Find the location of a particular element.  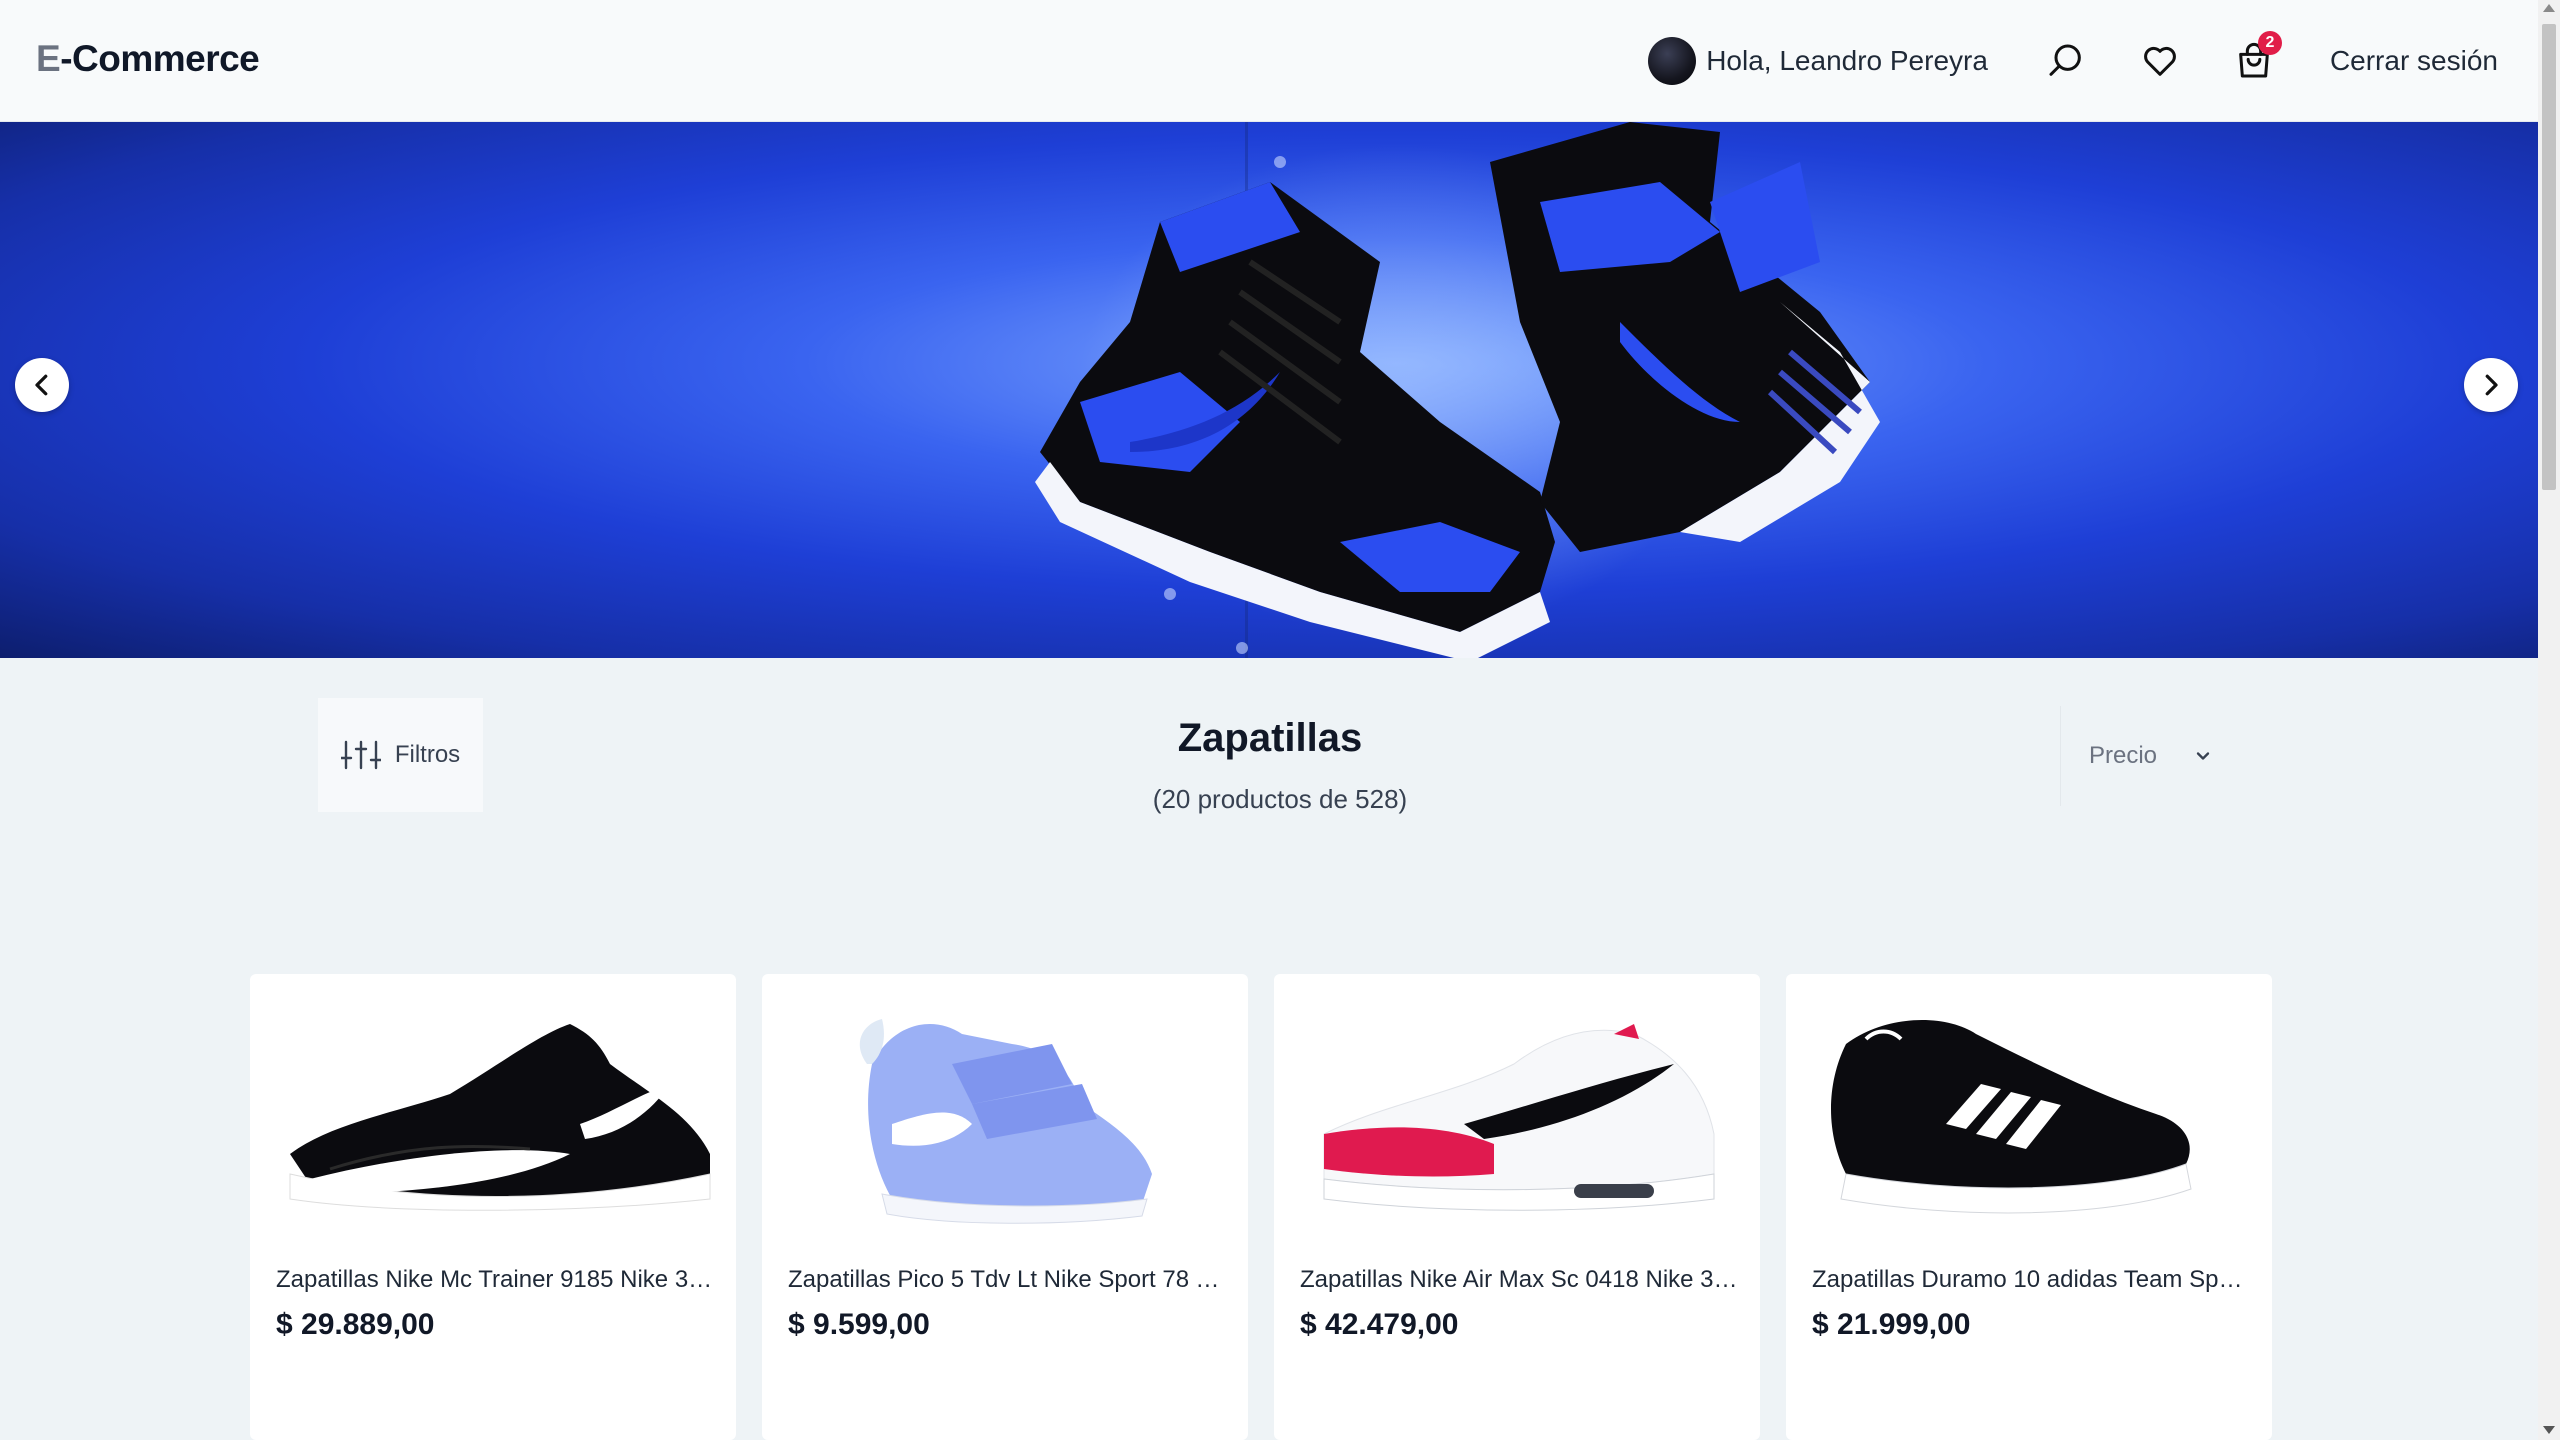

product-price: $ 42.479,00 is located at coordinates (1379, 1324).